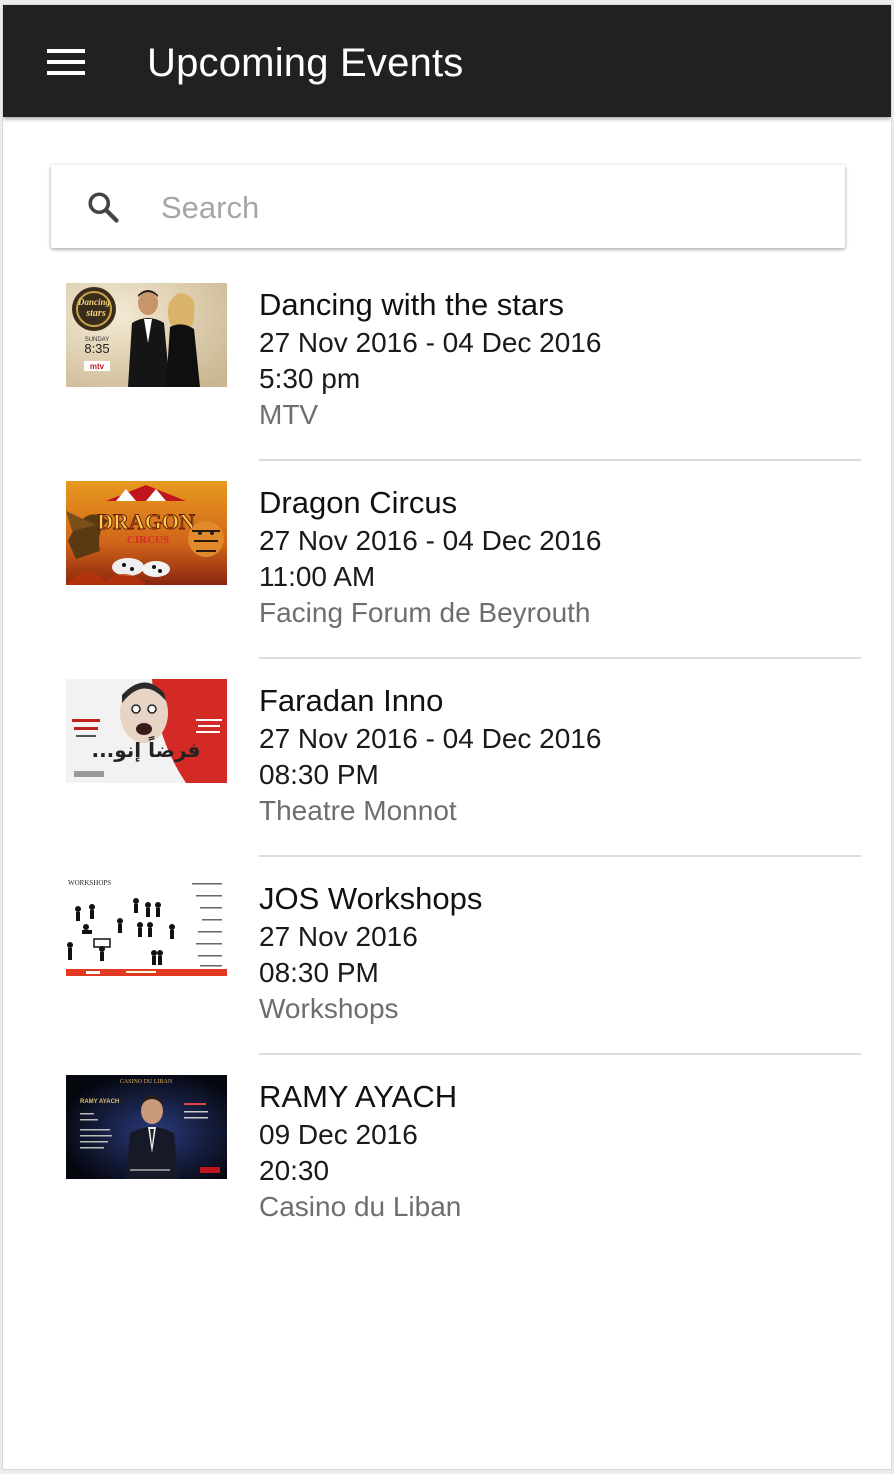 Image resolution: width=894 pixels, height=1474 pixels. What do you see at coordinates (146, 1127) in the screenshot?
I see `ramy-ayach-poster: CASINO DU LIBAN RAMY AYACH` at bounding box center [146, 1127].